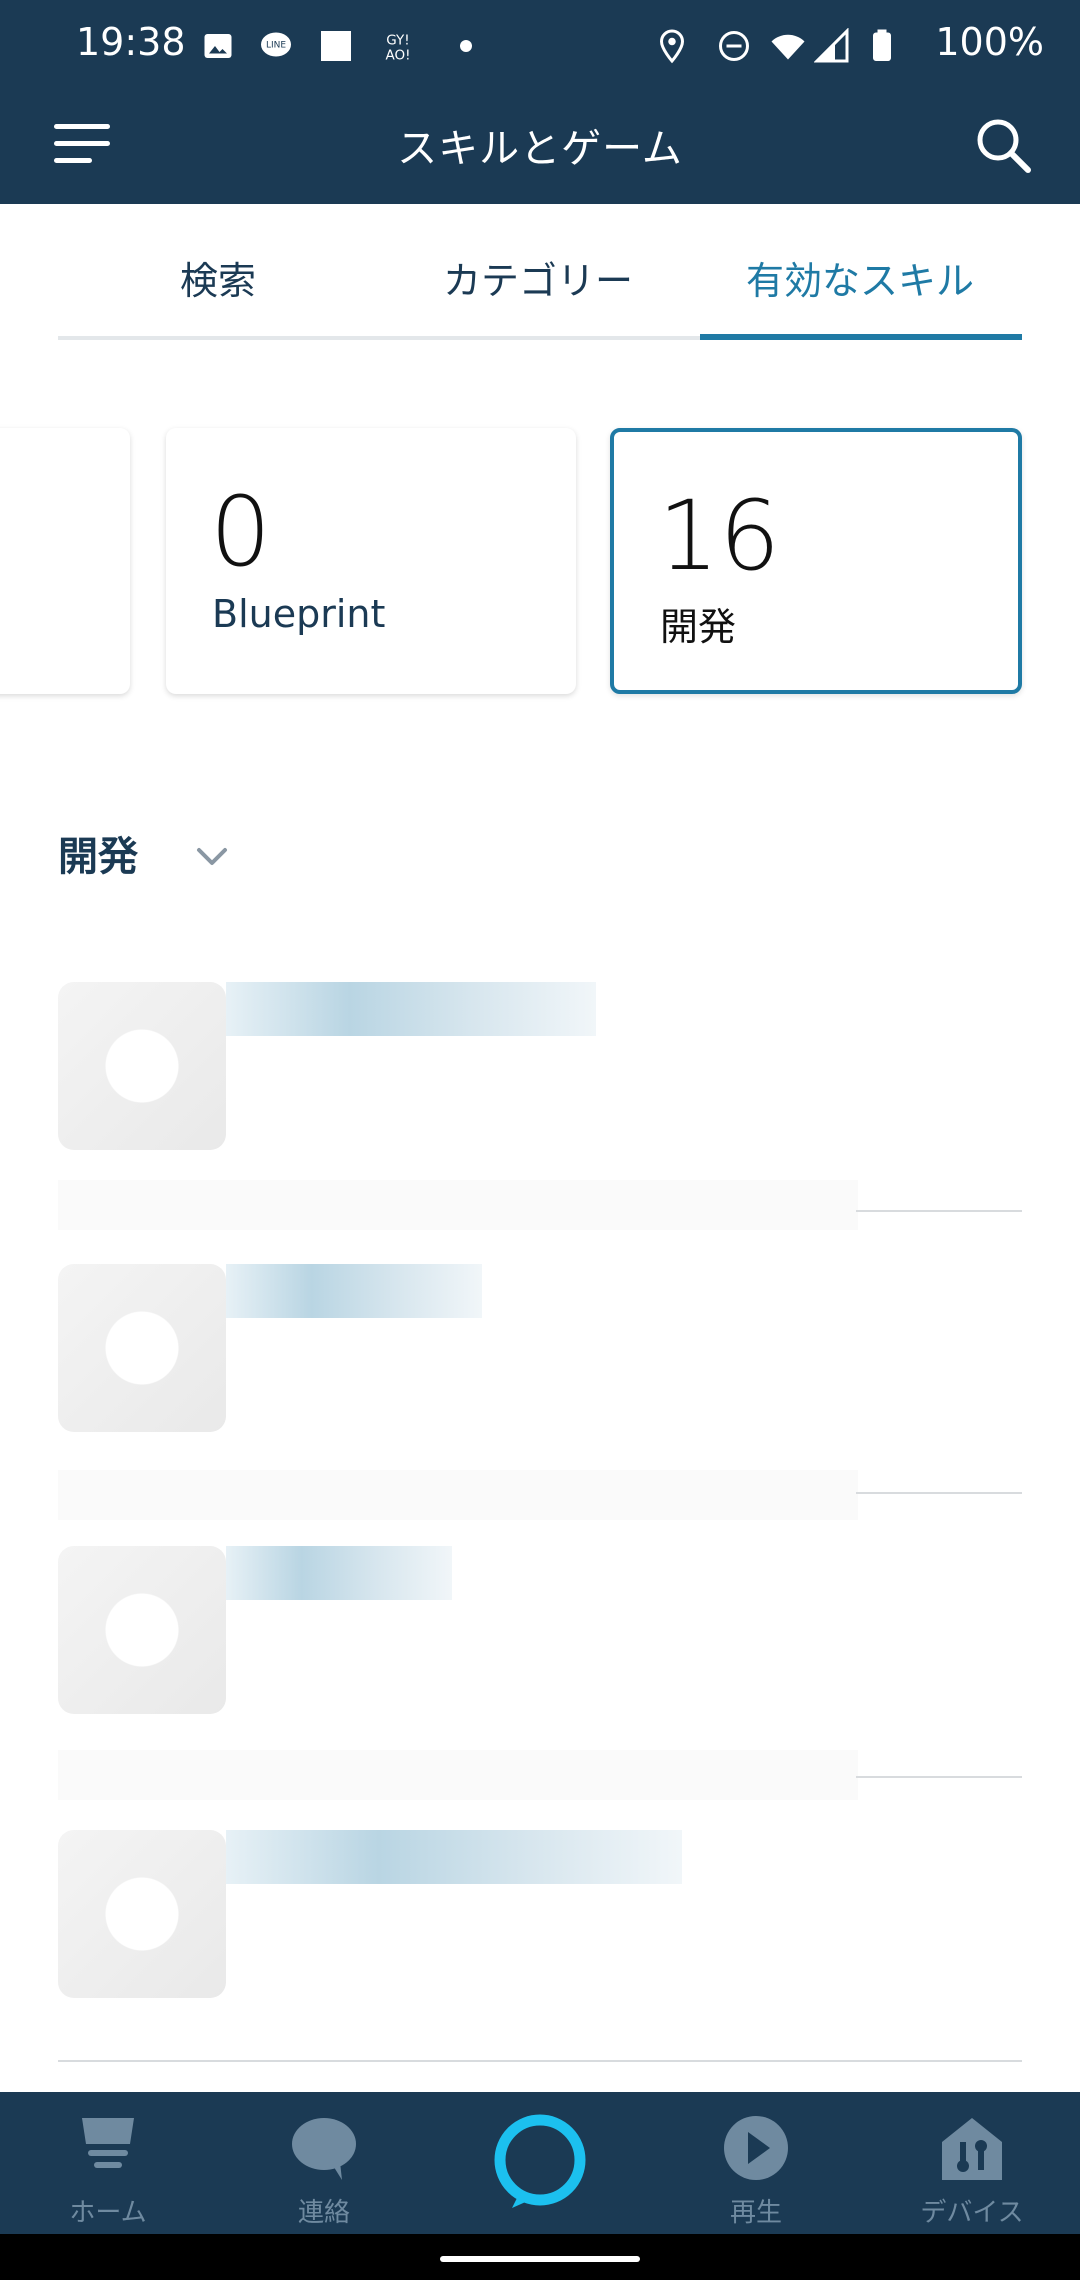  What do you see at coordinates (371, 561) in the screenshot?
I see `blueprint-card: 0 Blueprint` at bounding box center [371, 561].